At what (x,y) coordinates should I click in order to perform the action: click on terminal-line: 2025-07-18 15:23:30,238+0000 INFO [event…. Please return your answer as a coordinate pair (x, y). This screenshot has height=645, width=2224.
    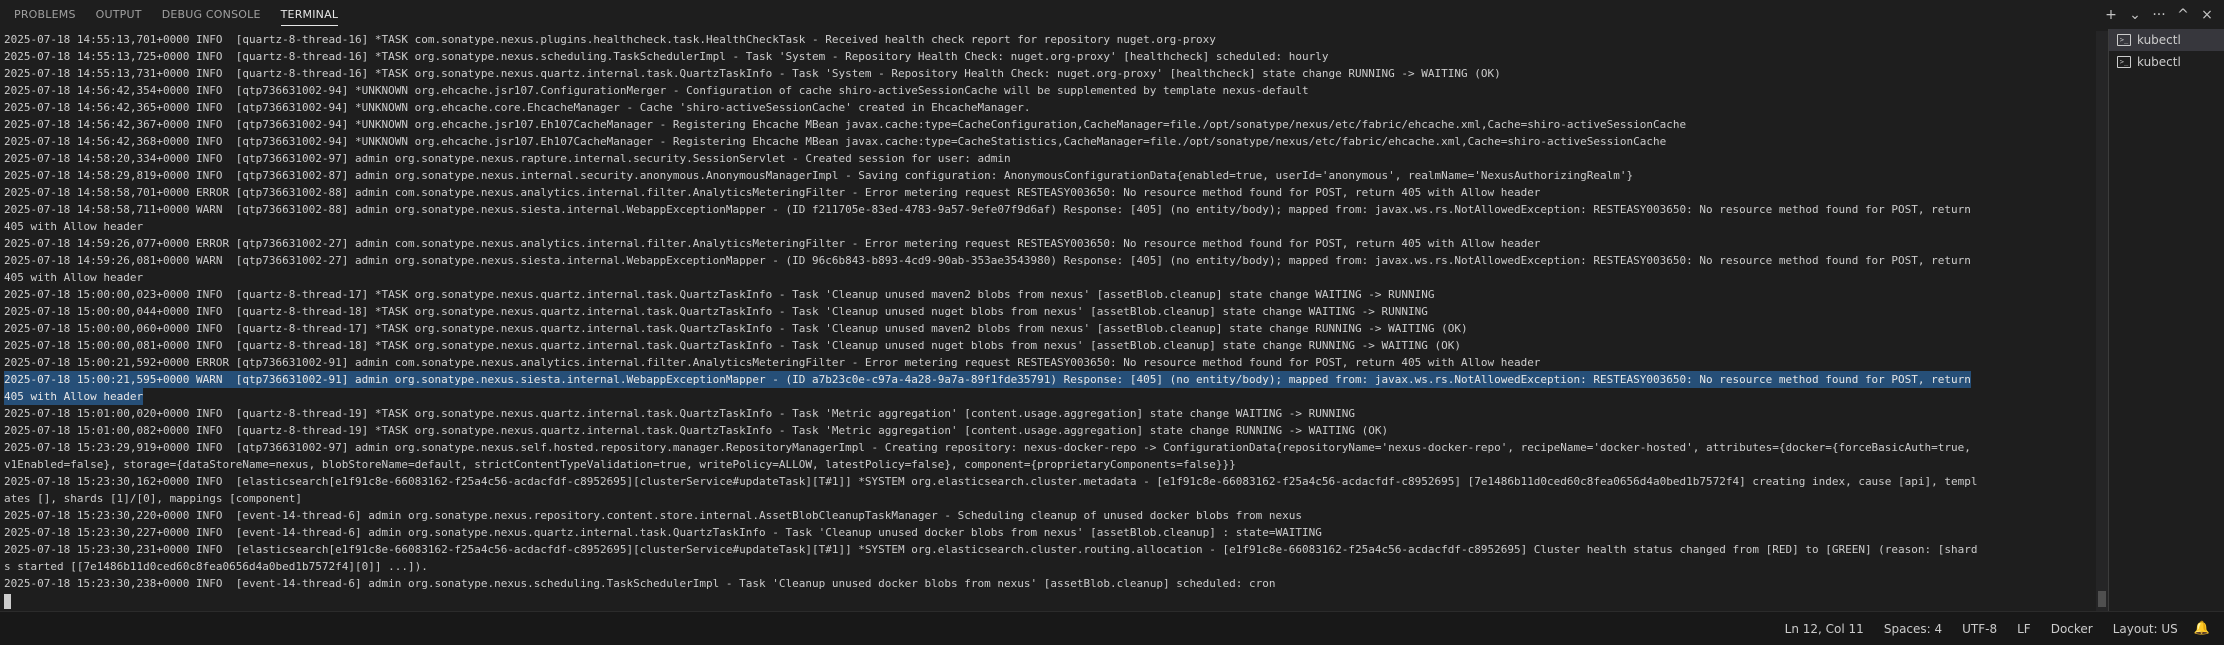
    Looking at the image, I should click on (640, 583).